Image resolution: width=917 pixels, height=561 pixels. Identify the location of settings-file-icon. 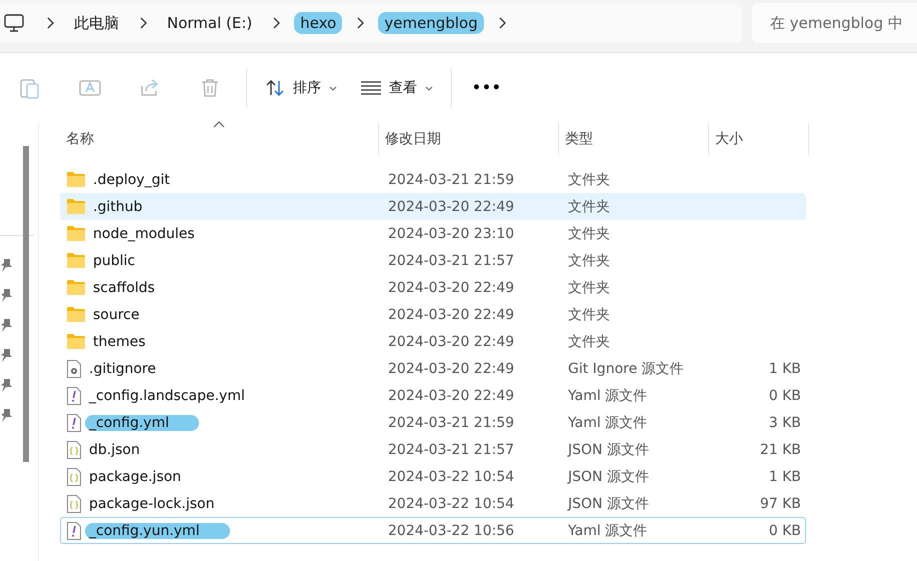
(74, 369).